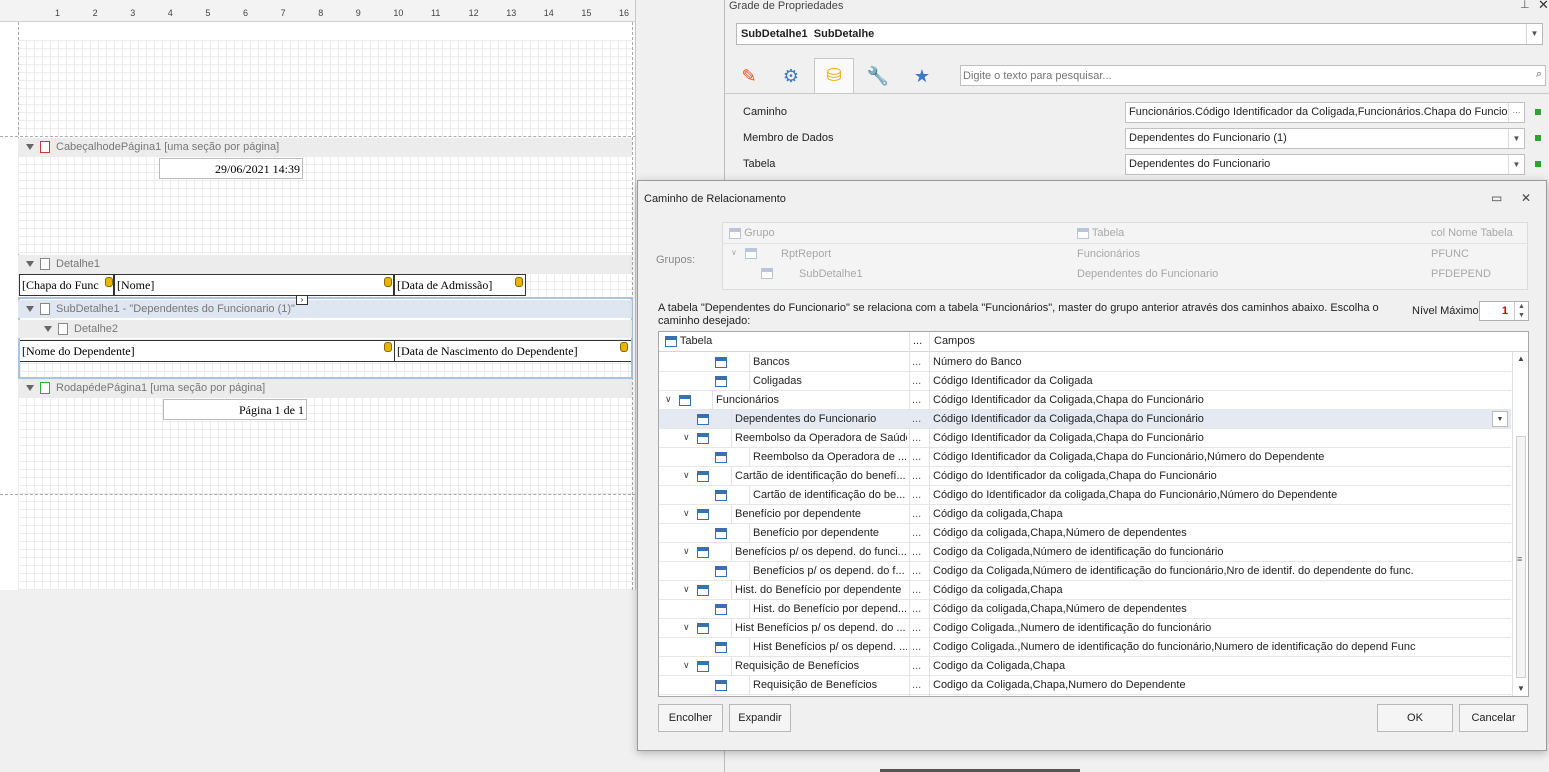 This screenshot has height=772, width=1549. I want to click on search-icon: ⌕, so click(1539, 74).